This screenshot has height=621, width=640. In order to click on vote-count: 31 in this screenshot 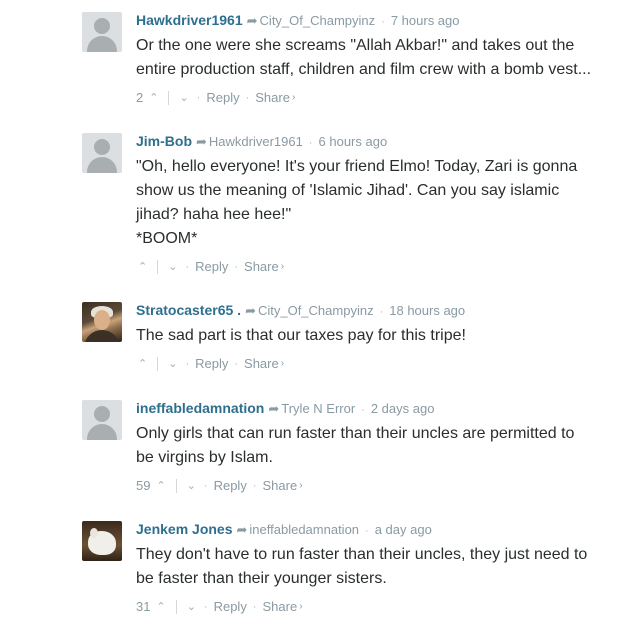, I will do `click(143, 606)`.